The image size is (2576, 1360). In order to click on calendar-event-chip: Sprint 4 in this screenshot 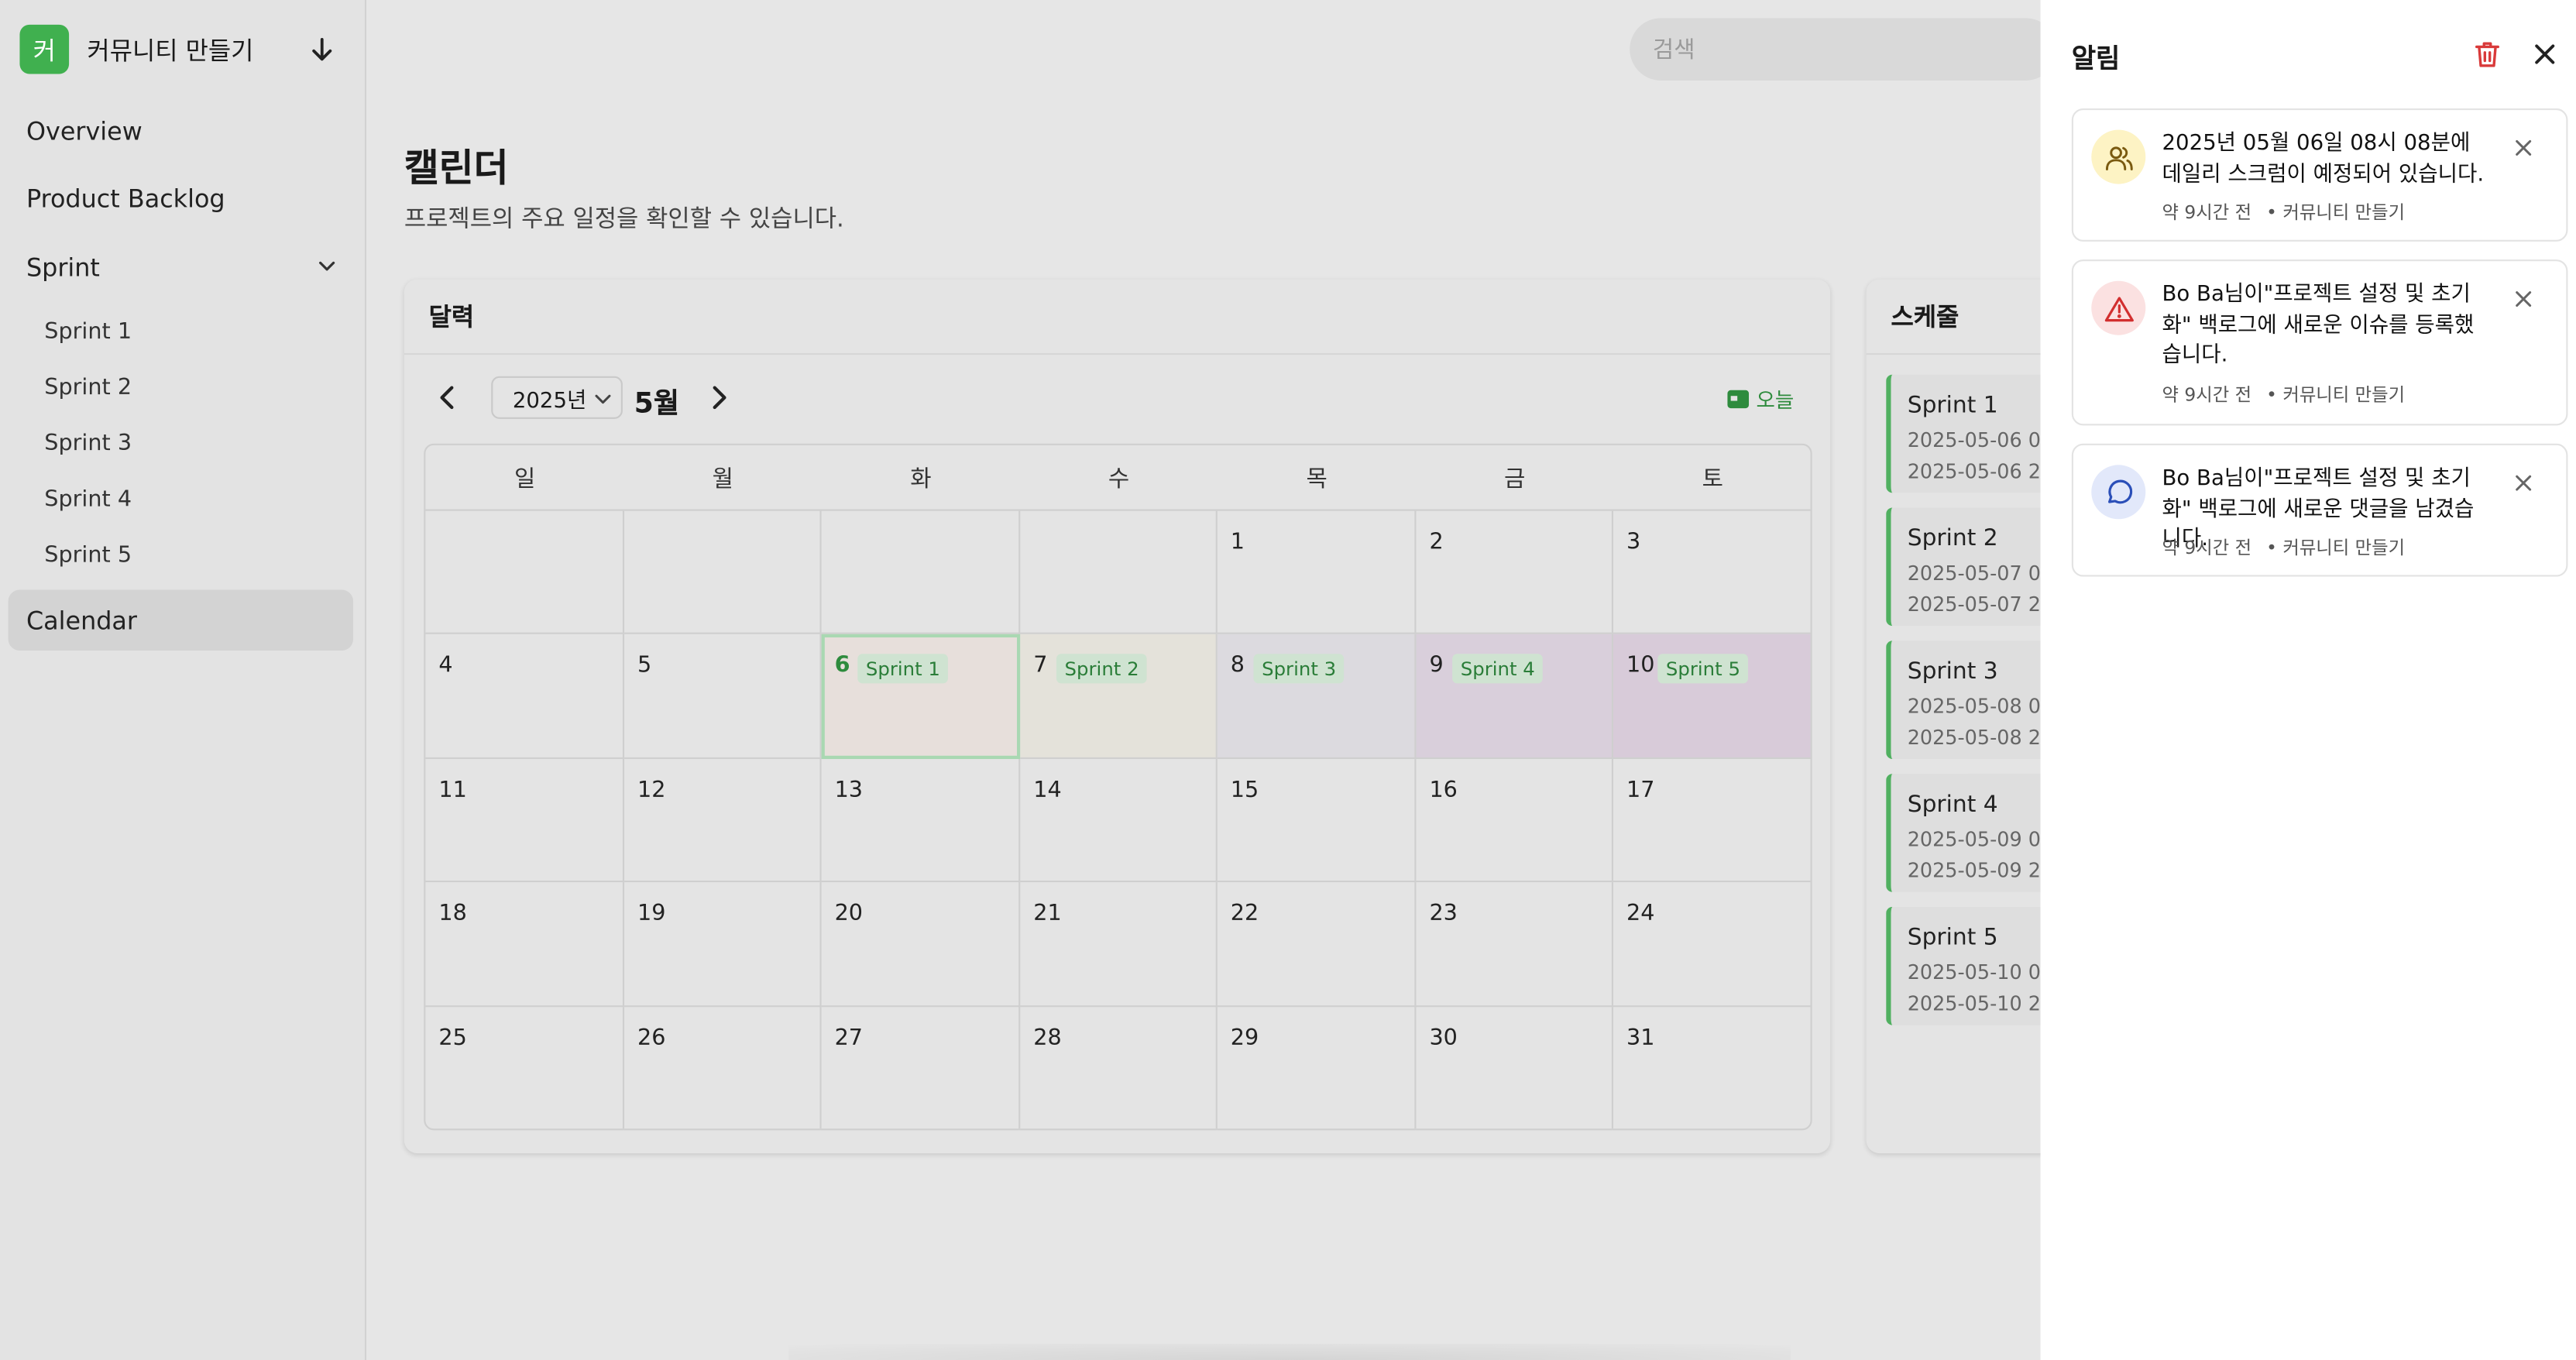, I will do `click(1498, 669)`.